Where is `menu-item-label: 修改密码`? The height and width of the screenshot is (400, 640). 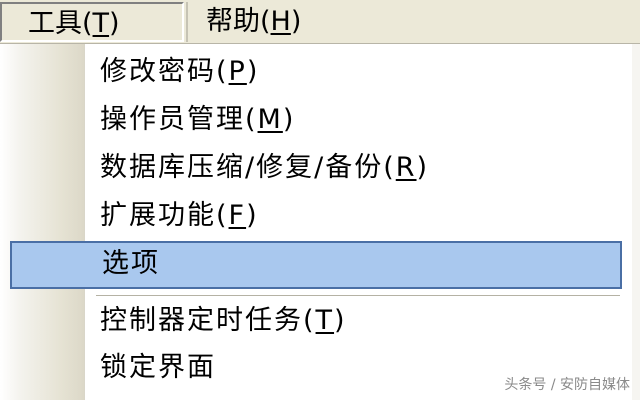 menu-item-label: 修改密码 is located at coordinates (158, 71).